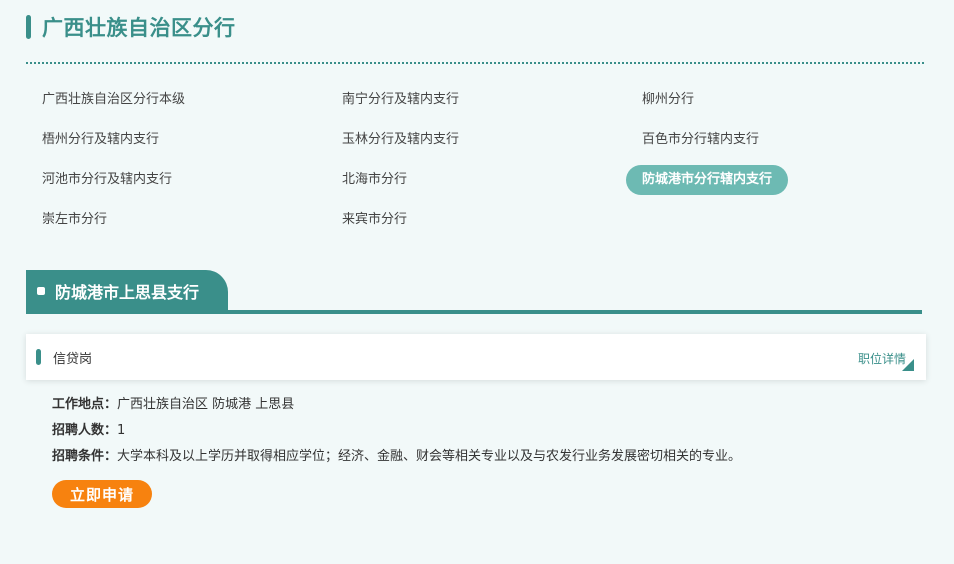  I want to click on location-label: 工作地点：, so click(85, 404).